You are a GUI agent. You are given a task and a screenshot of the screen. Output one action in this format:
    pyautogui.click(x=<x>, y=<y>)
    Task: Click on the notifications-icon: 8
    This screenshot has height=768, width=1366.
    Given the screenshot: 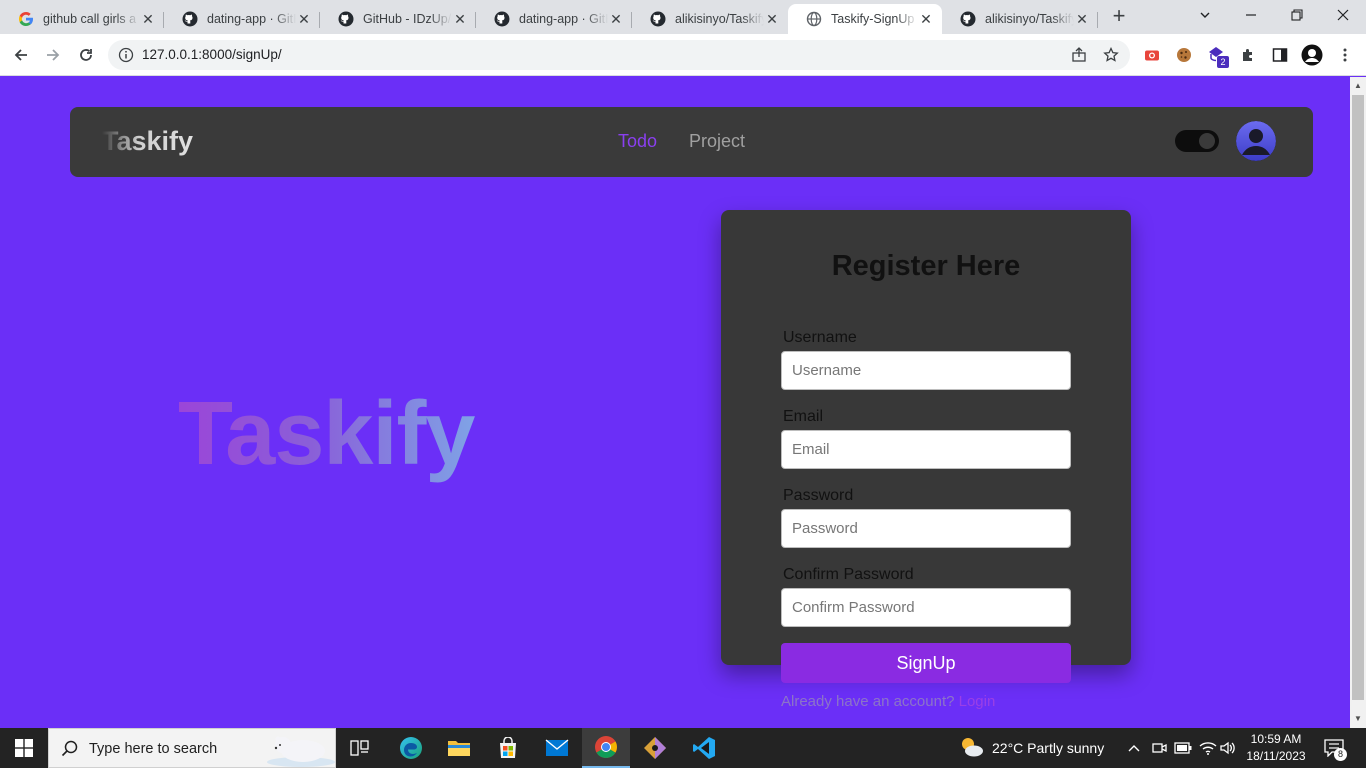 What is the action you would take?
    pyautogui.click(x=1335, y=748)
    